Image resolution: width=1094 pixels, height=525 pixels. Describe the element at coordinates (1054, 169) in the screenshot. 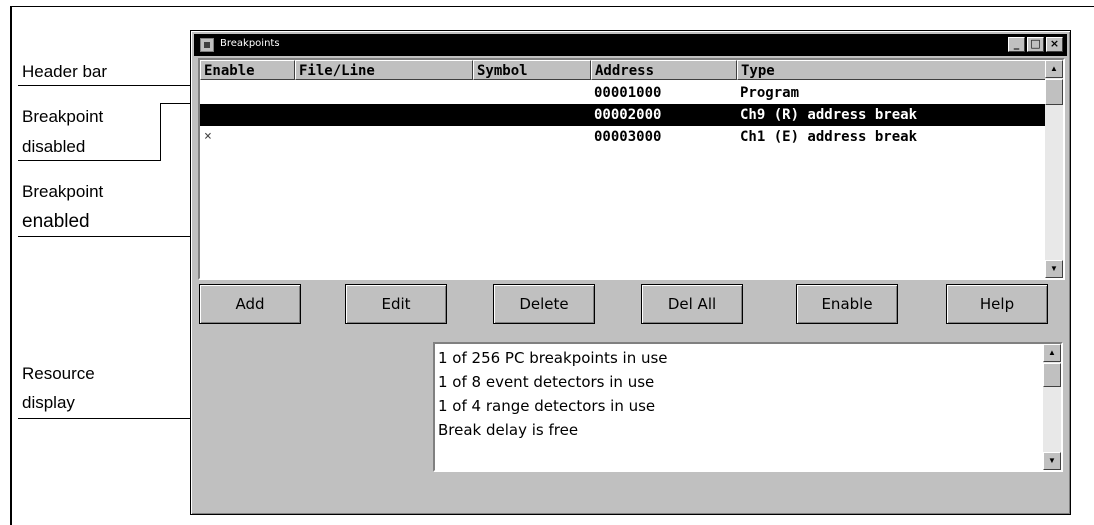

I see `list-vertical-scrollbar: ▲ ▼` at that location.